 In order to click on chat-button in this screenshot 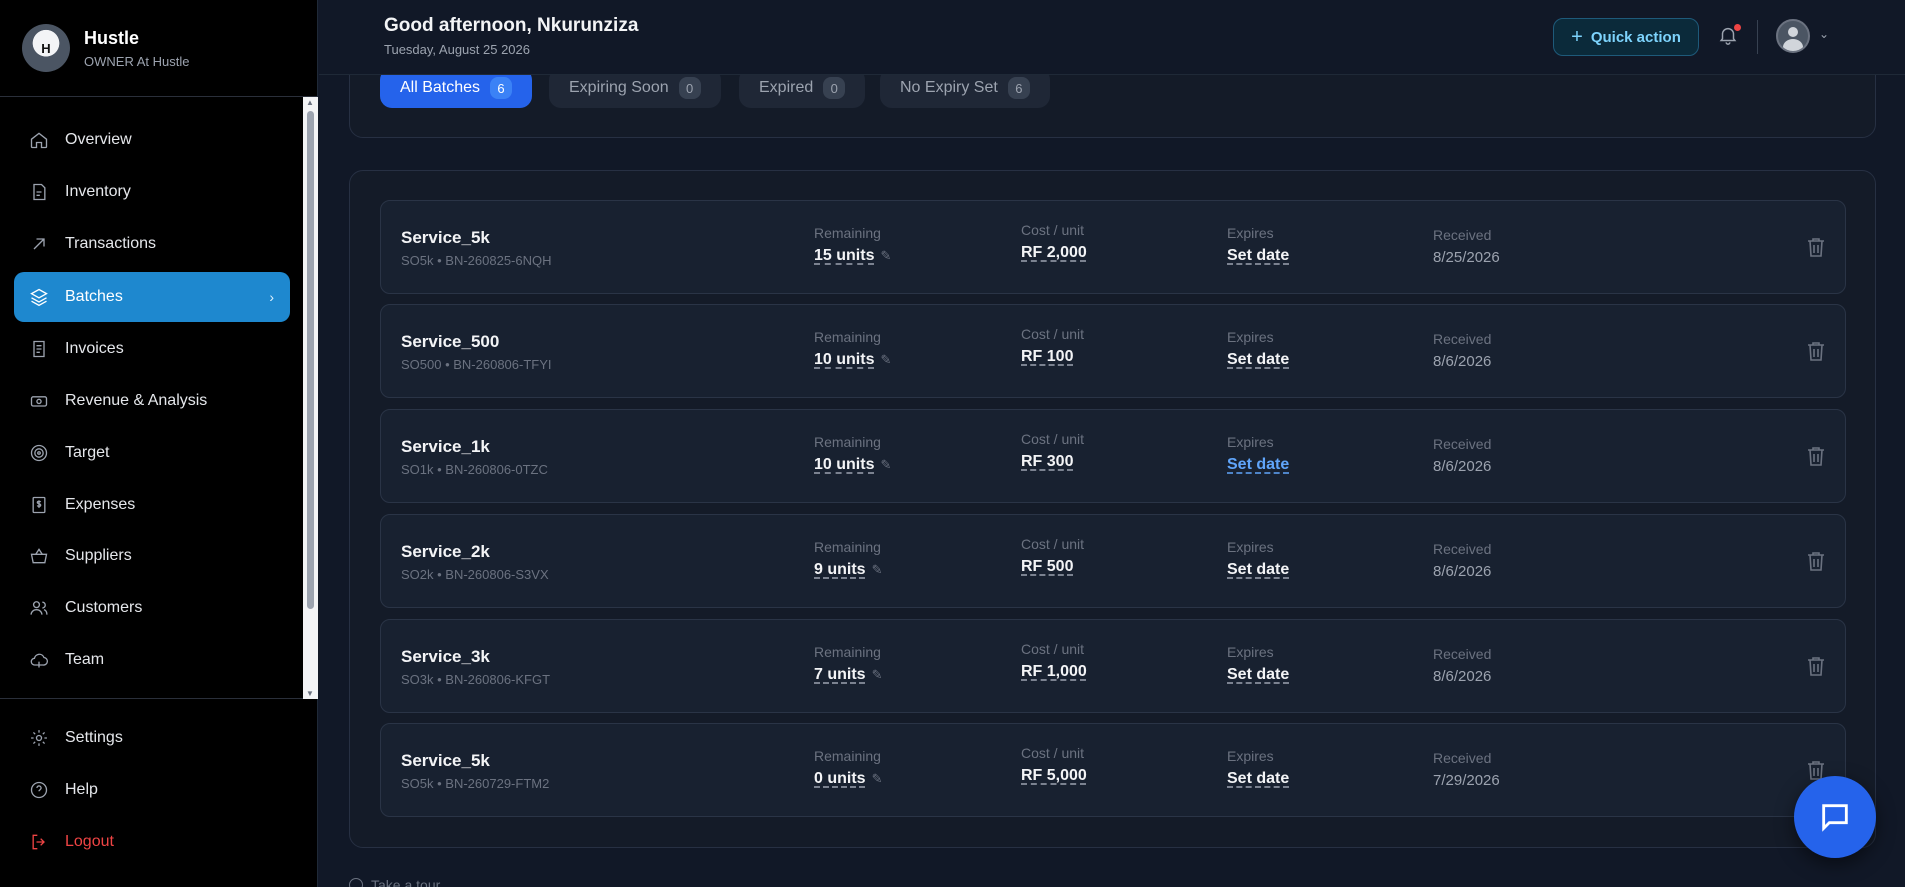, I will do `click(1835, 817)`.